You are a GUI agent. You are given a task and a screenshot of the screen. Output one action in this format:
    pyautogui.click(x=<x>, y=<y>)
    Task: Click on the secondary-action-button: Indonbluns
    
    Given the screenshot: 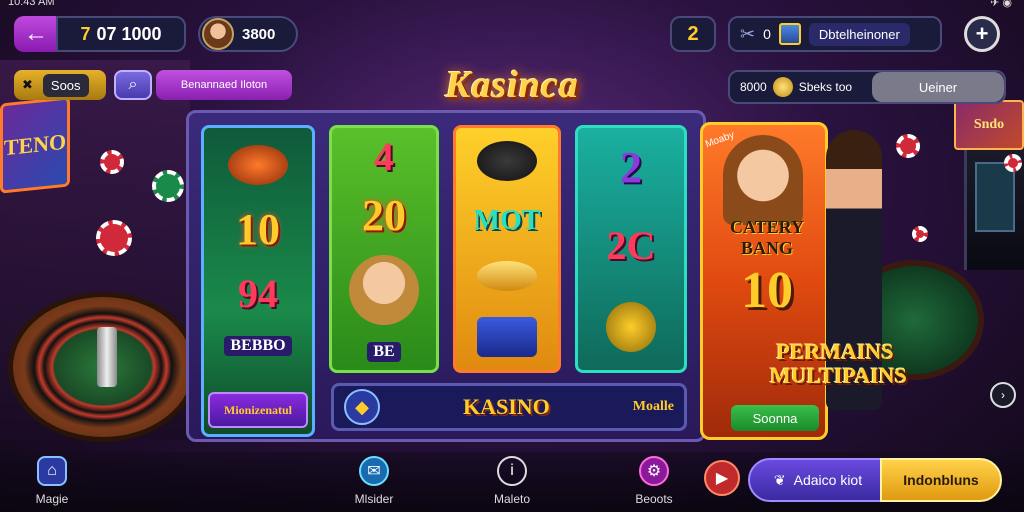 What is the action you would take?
    pyautogui.click(x=941, y=480)
    